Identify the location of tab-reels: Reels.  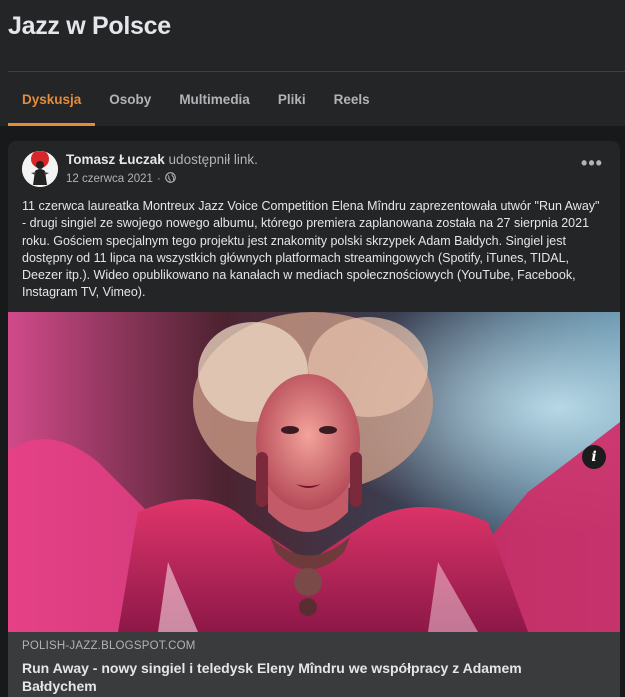
(352, 99).